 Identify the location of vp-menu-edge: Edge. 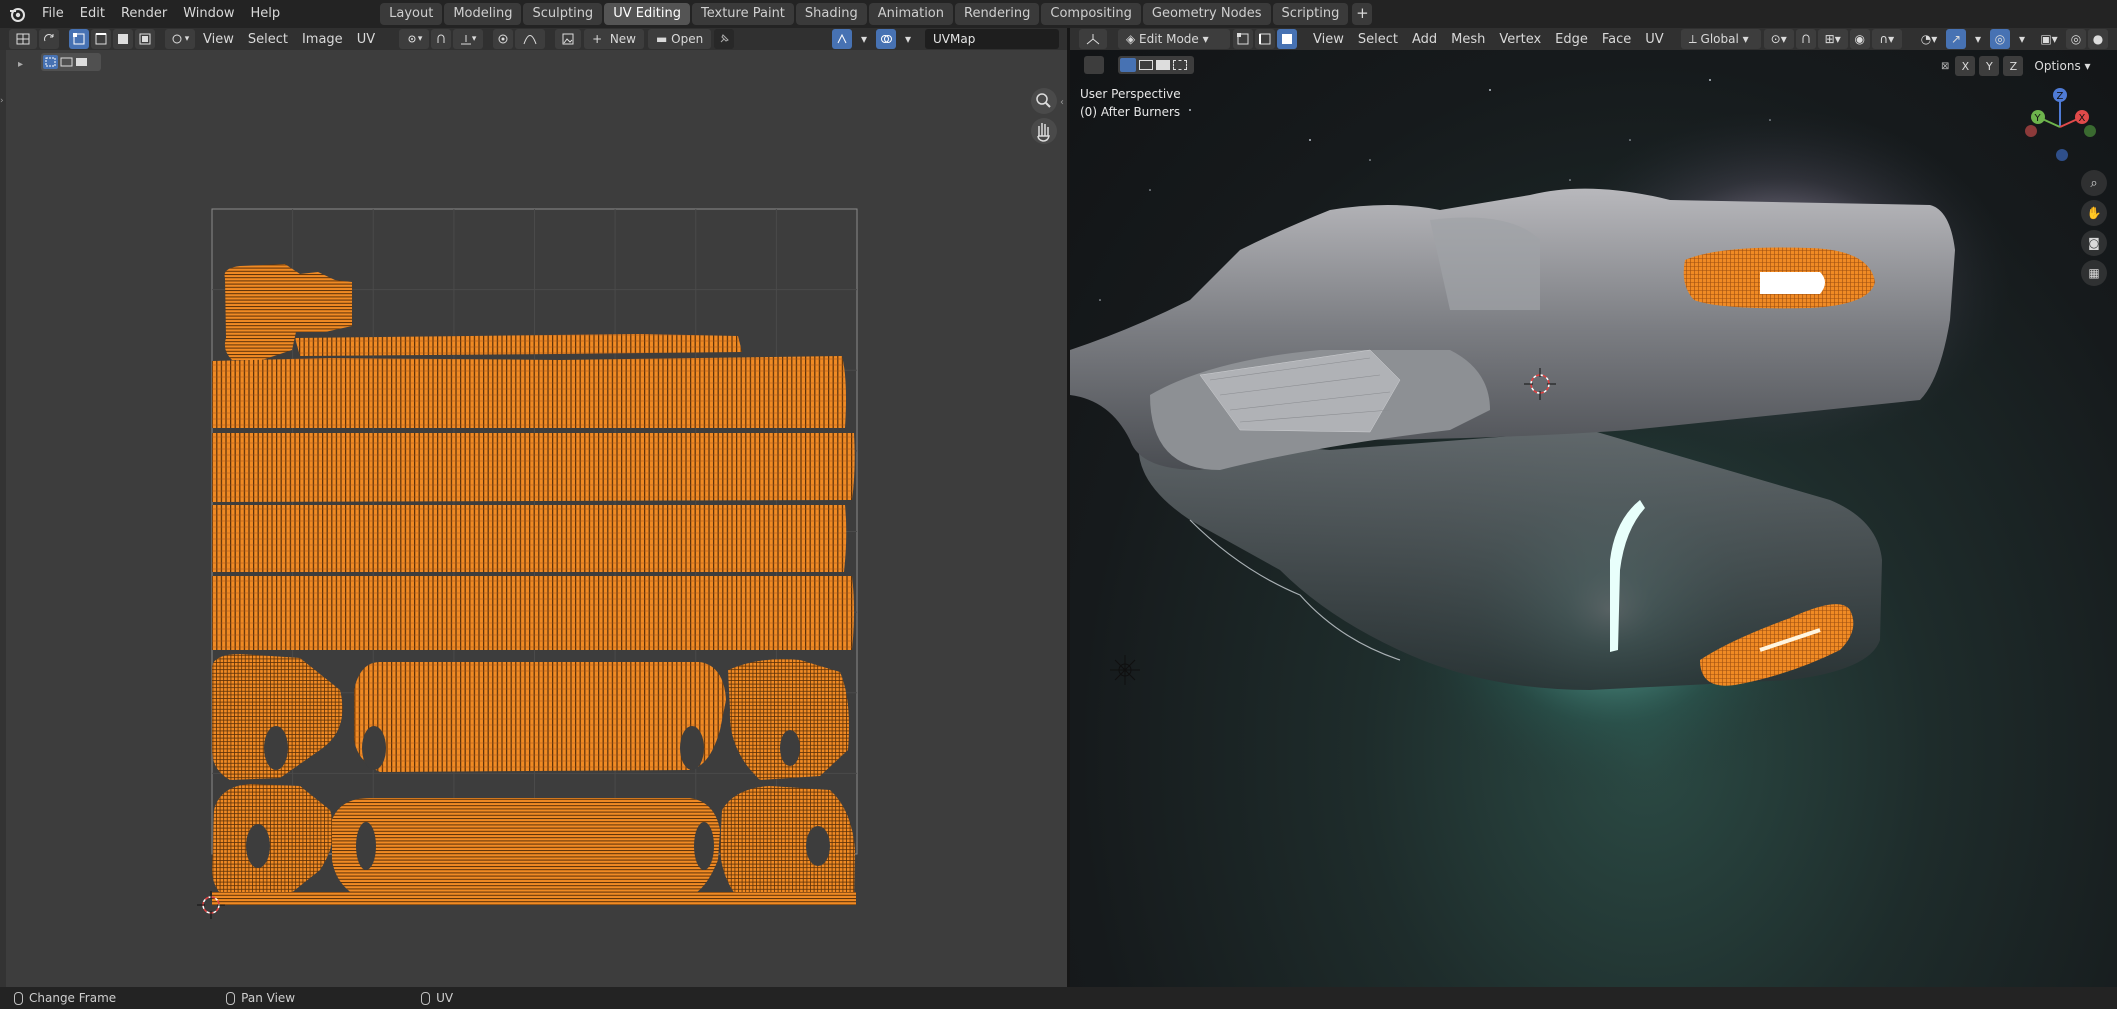
(1571, 39).